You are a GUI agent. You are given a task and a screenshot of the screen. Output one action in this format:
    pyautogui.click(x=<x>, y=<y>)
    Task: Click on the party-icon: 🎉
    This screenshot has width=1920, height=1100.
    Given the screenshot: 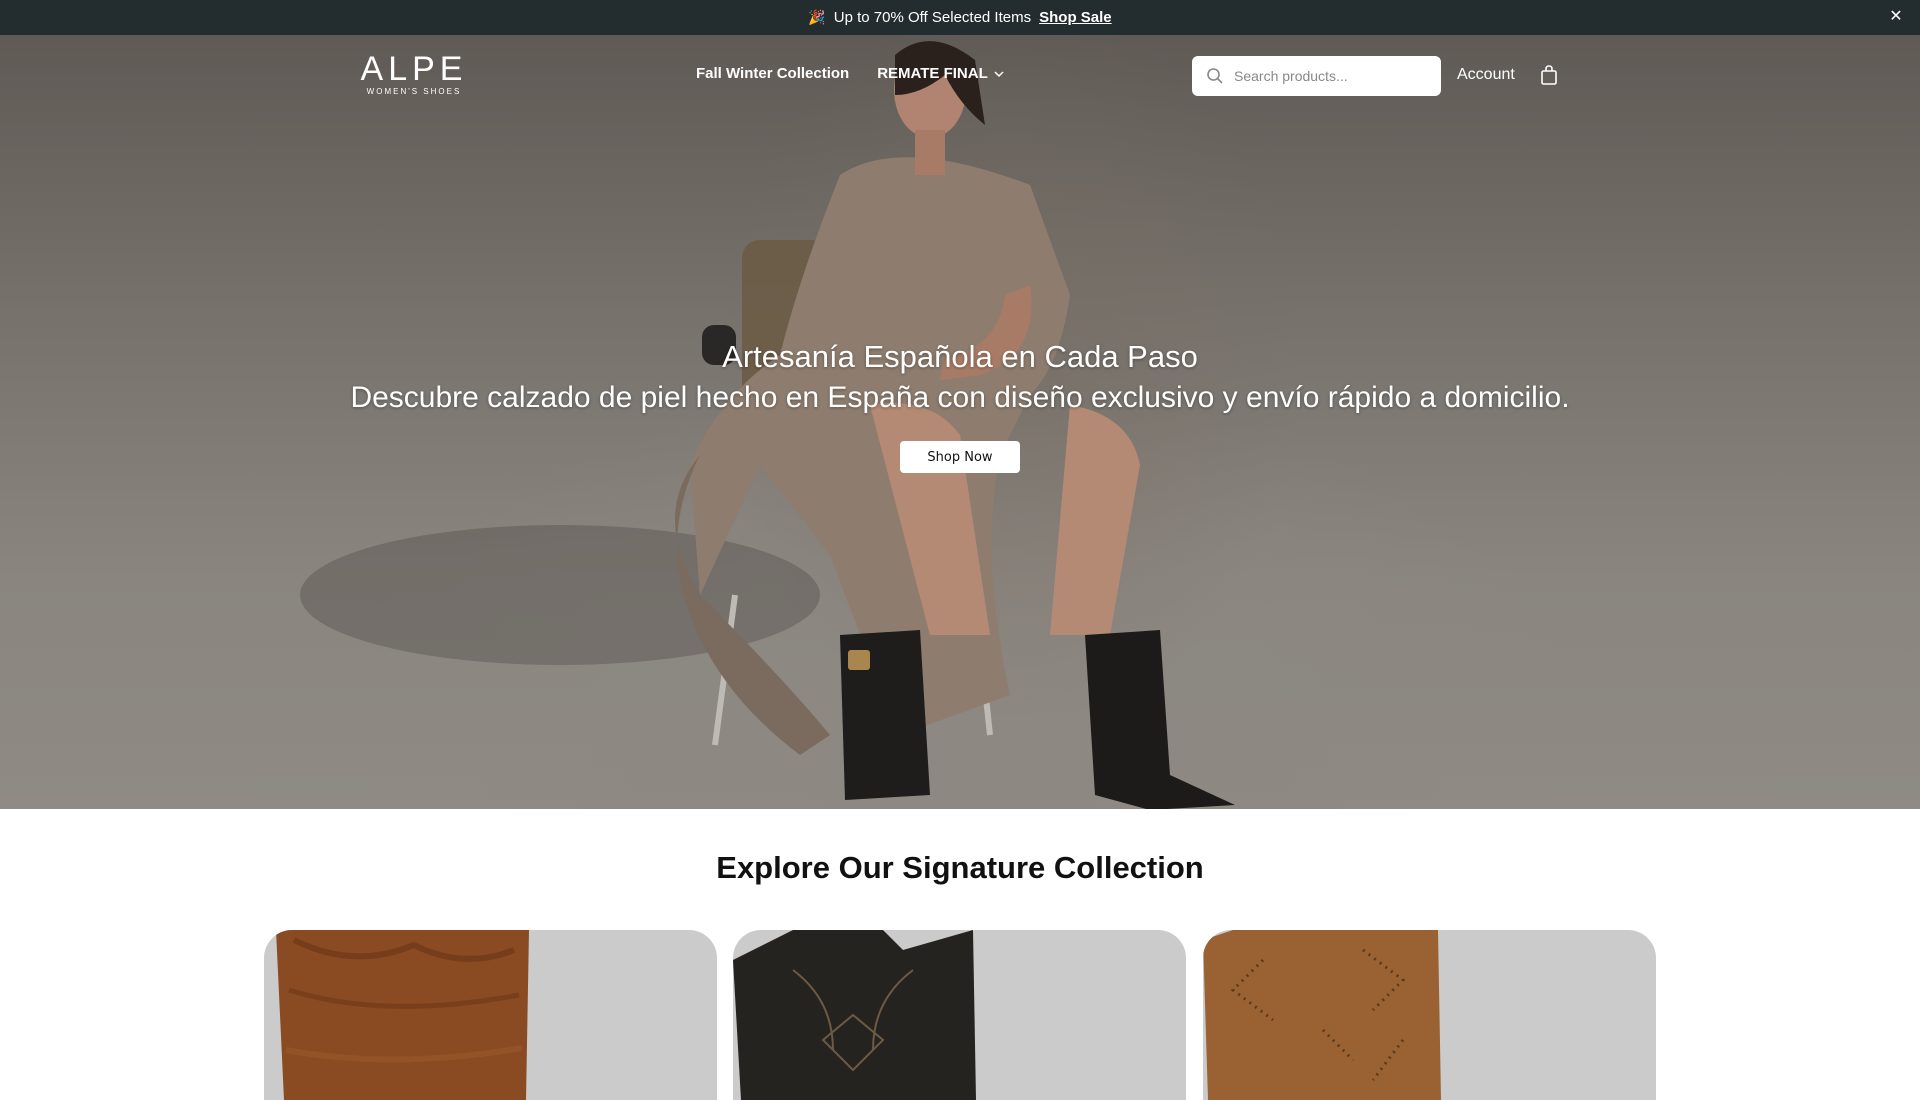 What is the action you would take?
    pyautogui.click(x=817, y=17)
    